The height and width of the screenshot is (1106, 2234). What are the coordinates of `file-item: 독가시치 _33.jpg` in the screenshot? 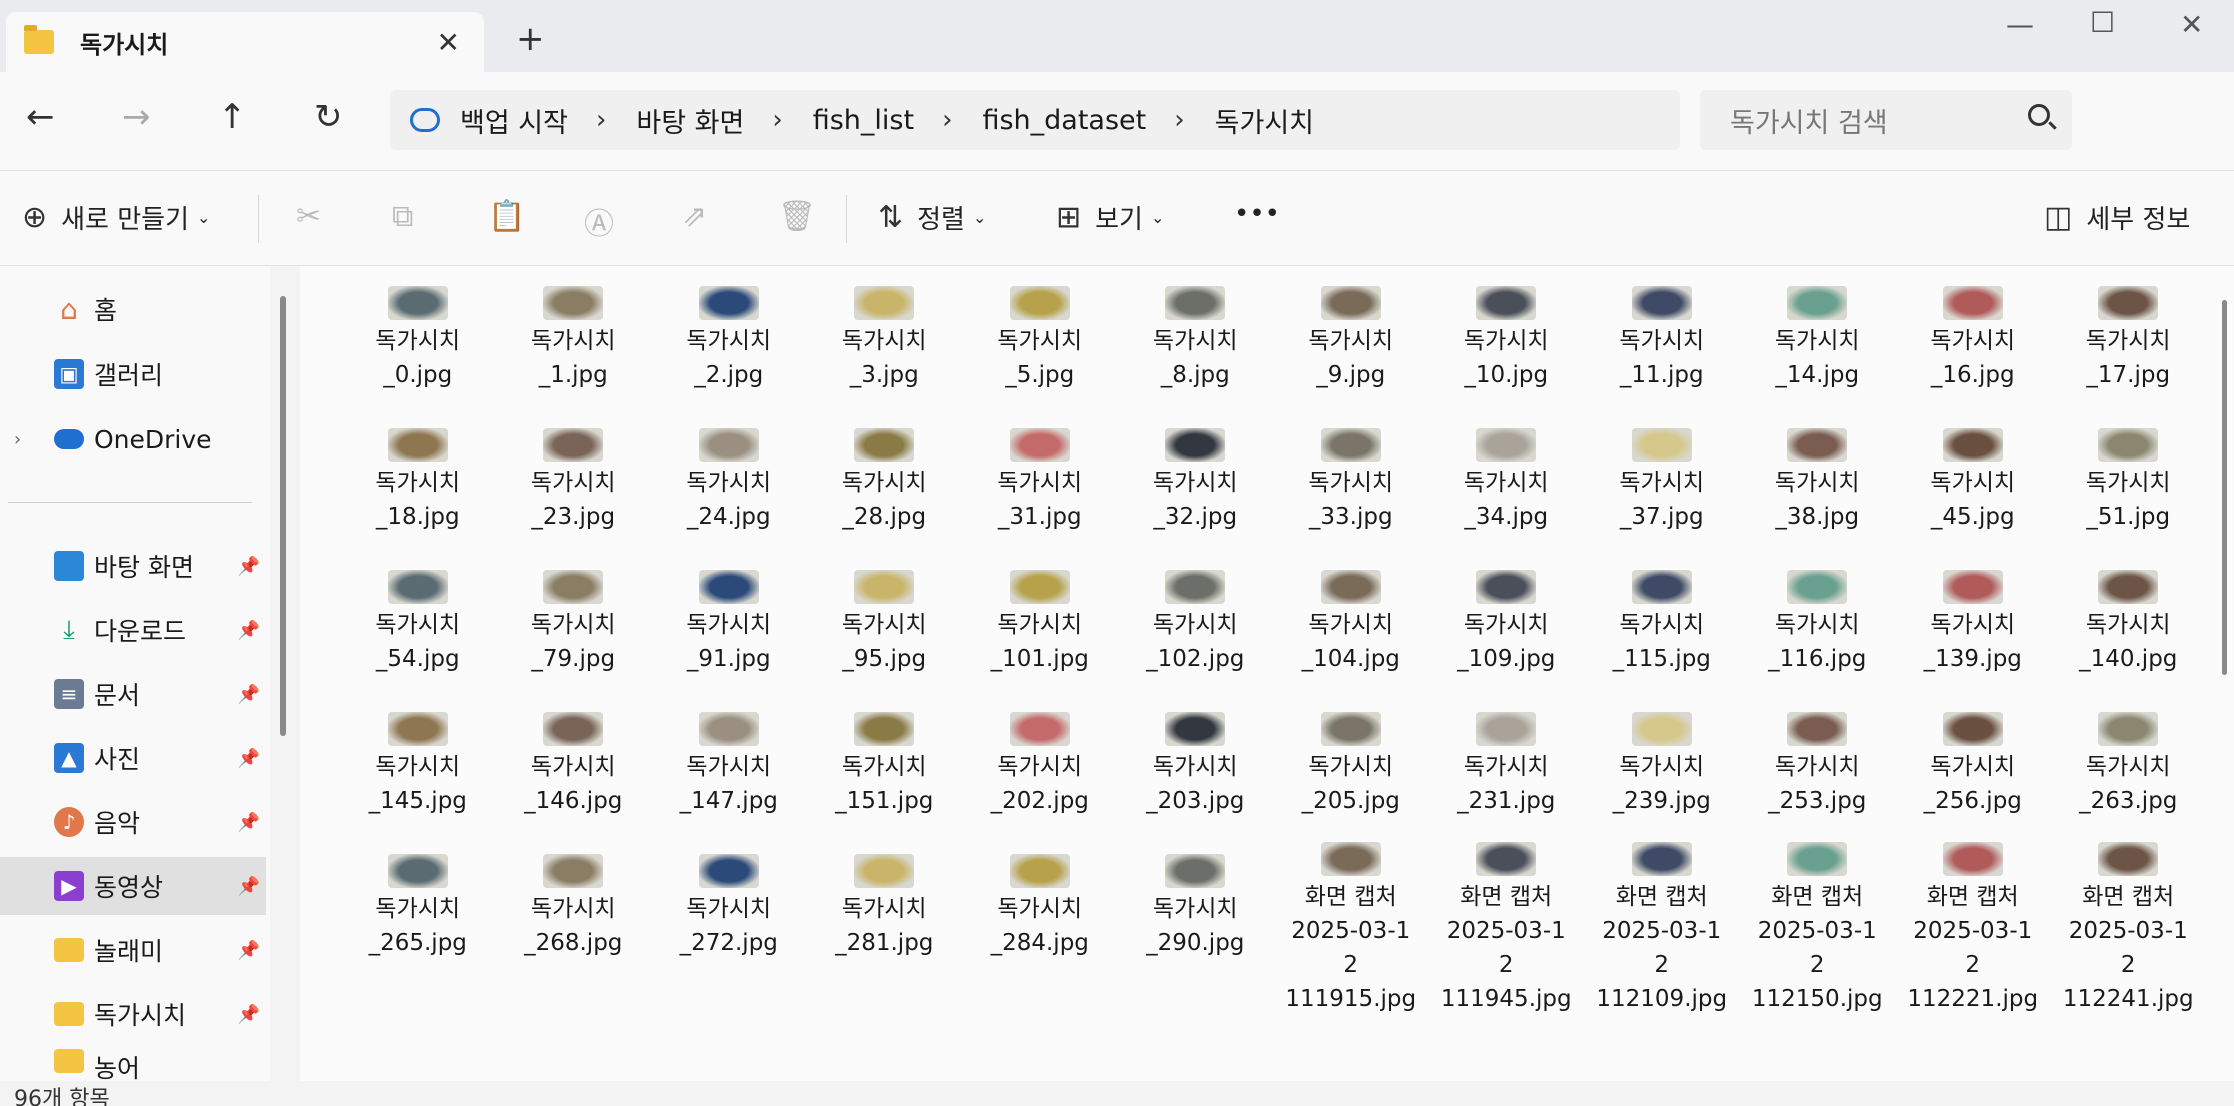 It's located at (1351, 487).